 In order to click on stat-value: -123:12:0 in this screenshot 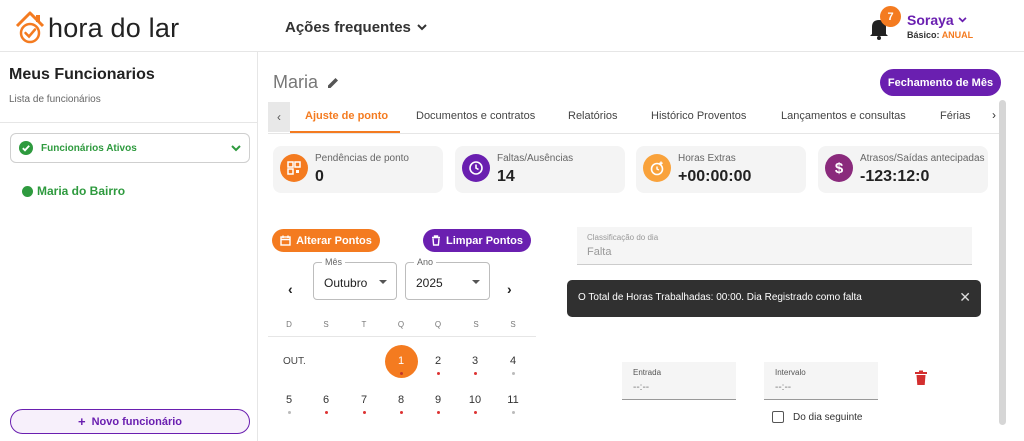, I will do `click(895, 176)`.